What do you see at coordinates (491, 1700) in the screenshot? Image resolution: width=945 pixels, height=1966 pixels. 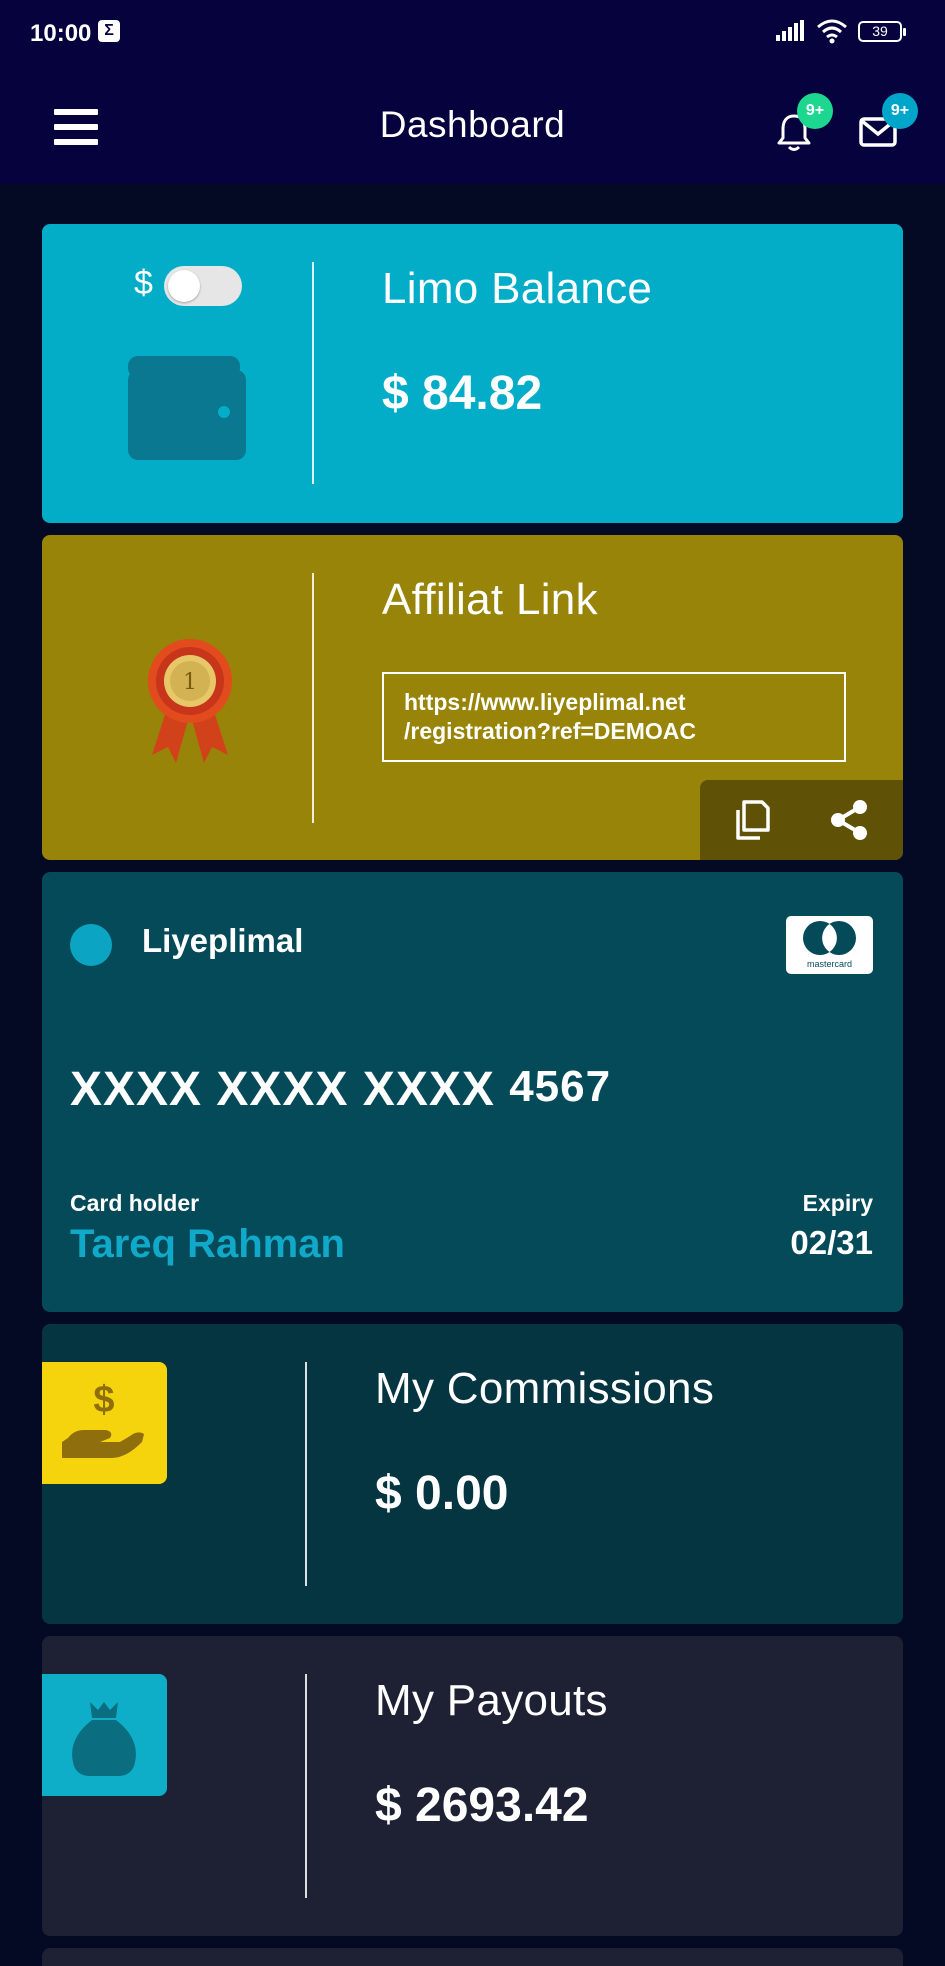 I see `payouts-title: My Payouts` at bounding box center [491, 1700].